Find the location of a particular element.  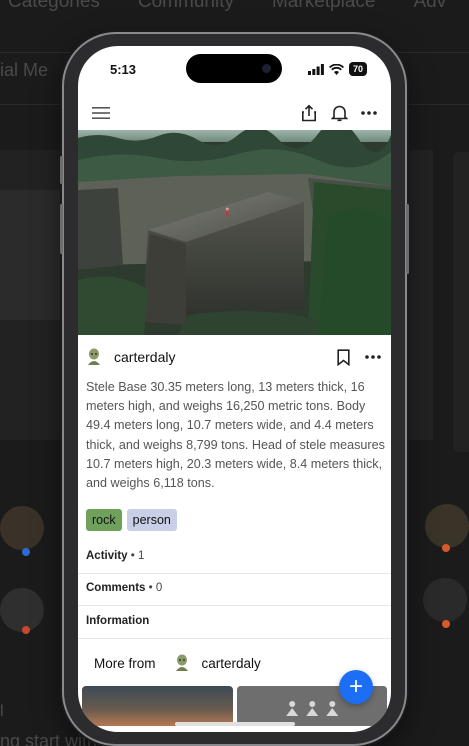

plus-icon: + is located at coordinates (355, 686).